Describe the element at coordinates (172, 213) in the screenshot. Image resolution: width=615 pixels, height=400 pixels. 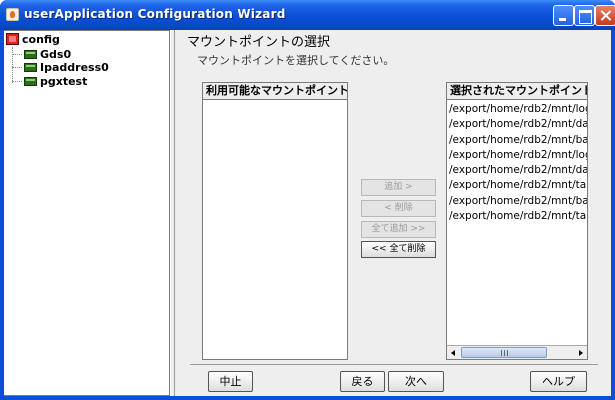
I see `split-pane-divider` at that location.